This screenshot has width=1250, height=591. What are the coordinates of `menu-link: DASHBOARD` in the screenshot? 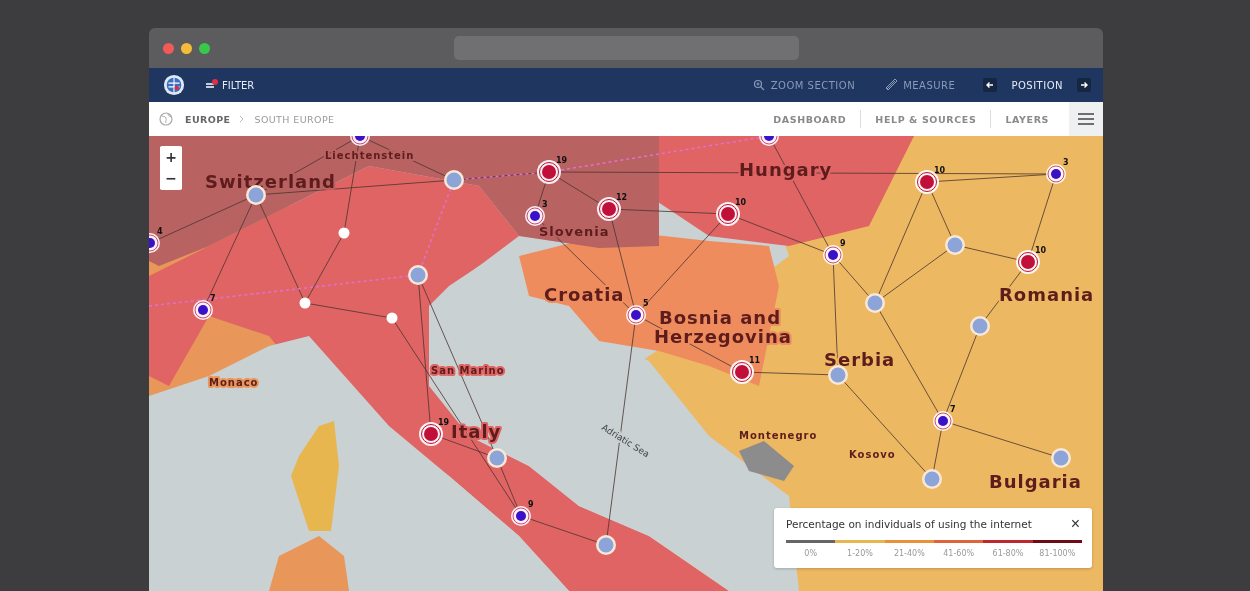 It's located at (810, 119).